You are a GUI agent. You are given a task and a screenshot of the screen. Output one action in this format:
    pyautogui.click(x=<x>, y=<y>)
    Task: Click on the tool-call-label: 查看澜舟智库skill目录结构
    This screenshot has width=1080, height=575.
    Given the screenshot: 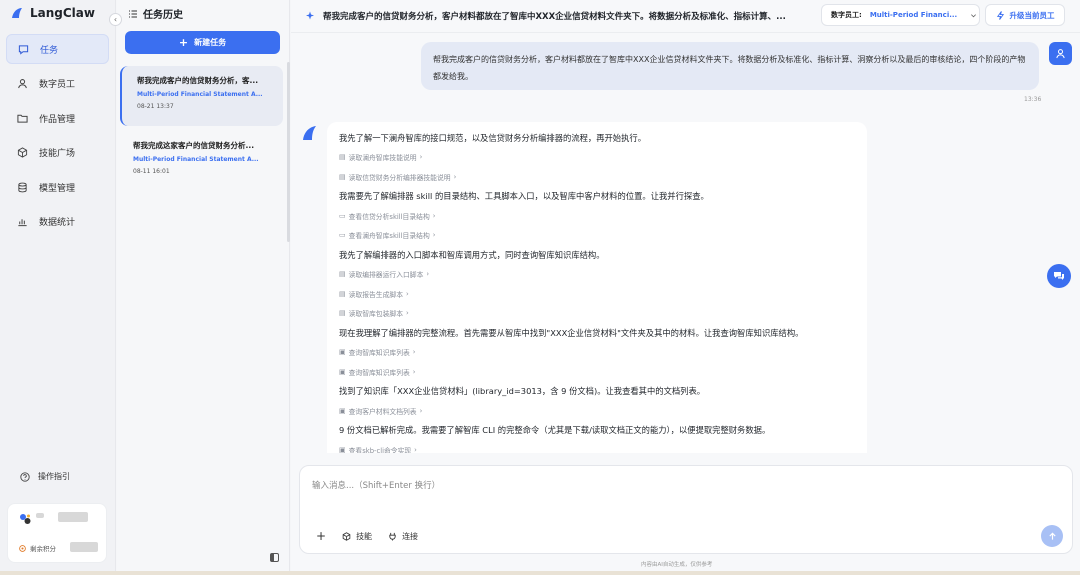 What is the action you would take?
    pyautogui.click(x=389, y=236)
    